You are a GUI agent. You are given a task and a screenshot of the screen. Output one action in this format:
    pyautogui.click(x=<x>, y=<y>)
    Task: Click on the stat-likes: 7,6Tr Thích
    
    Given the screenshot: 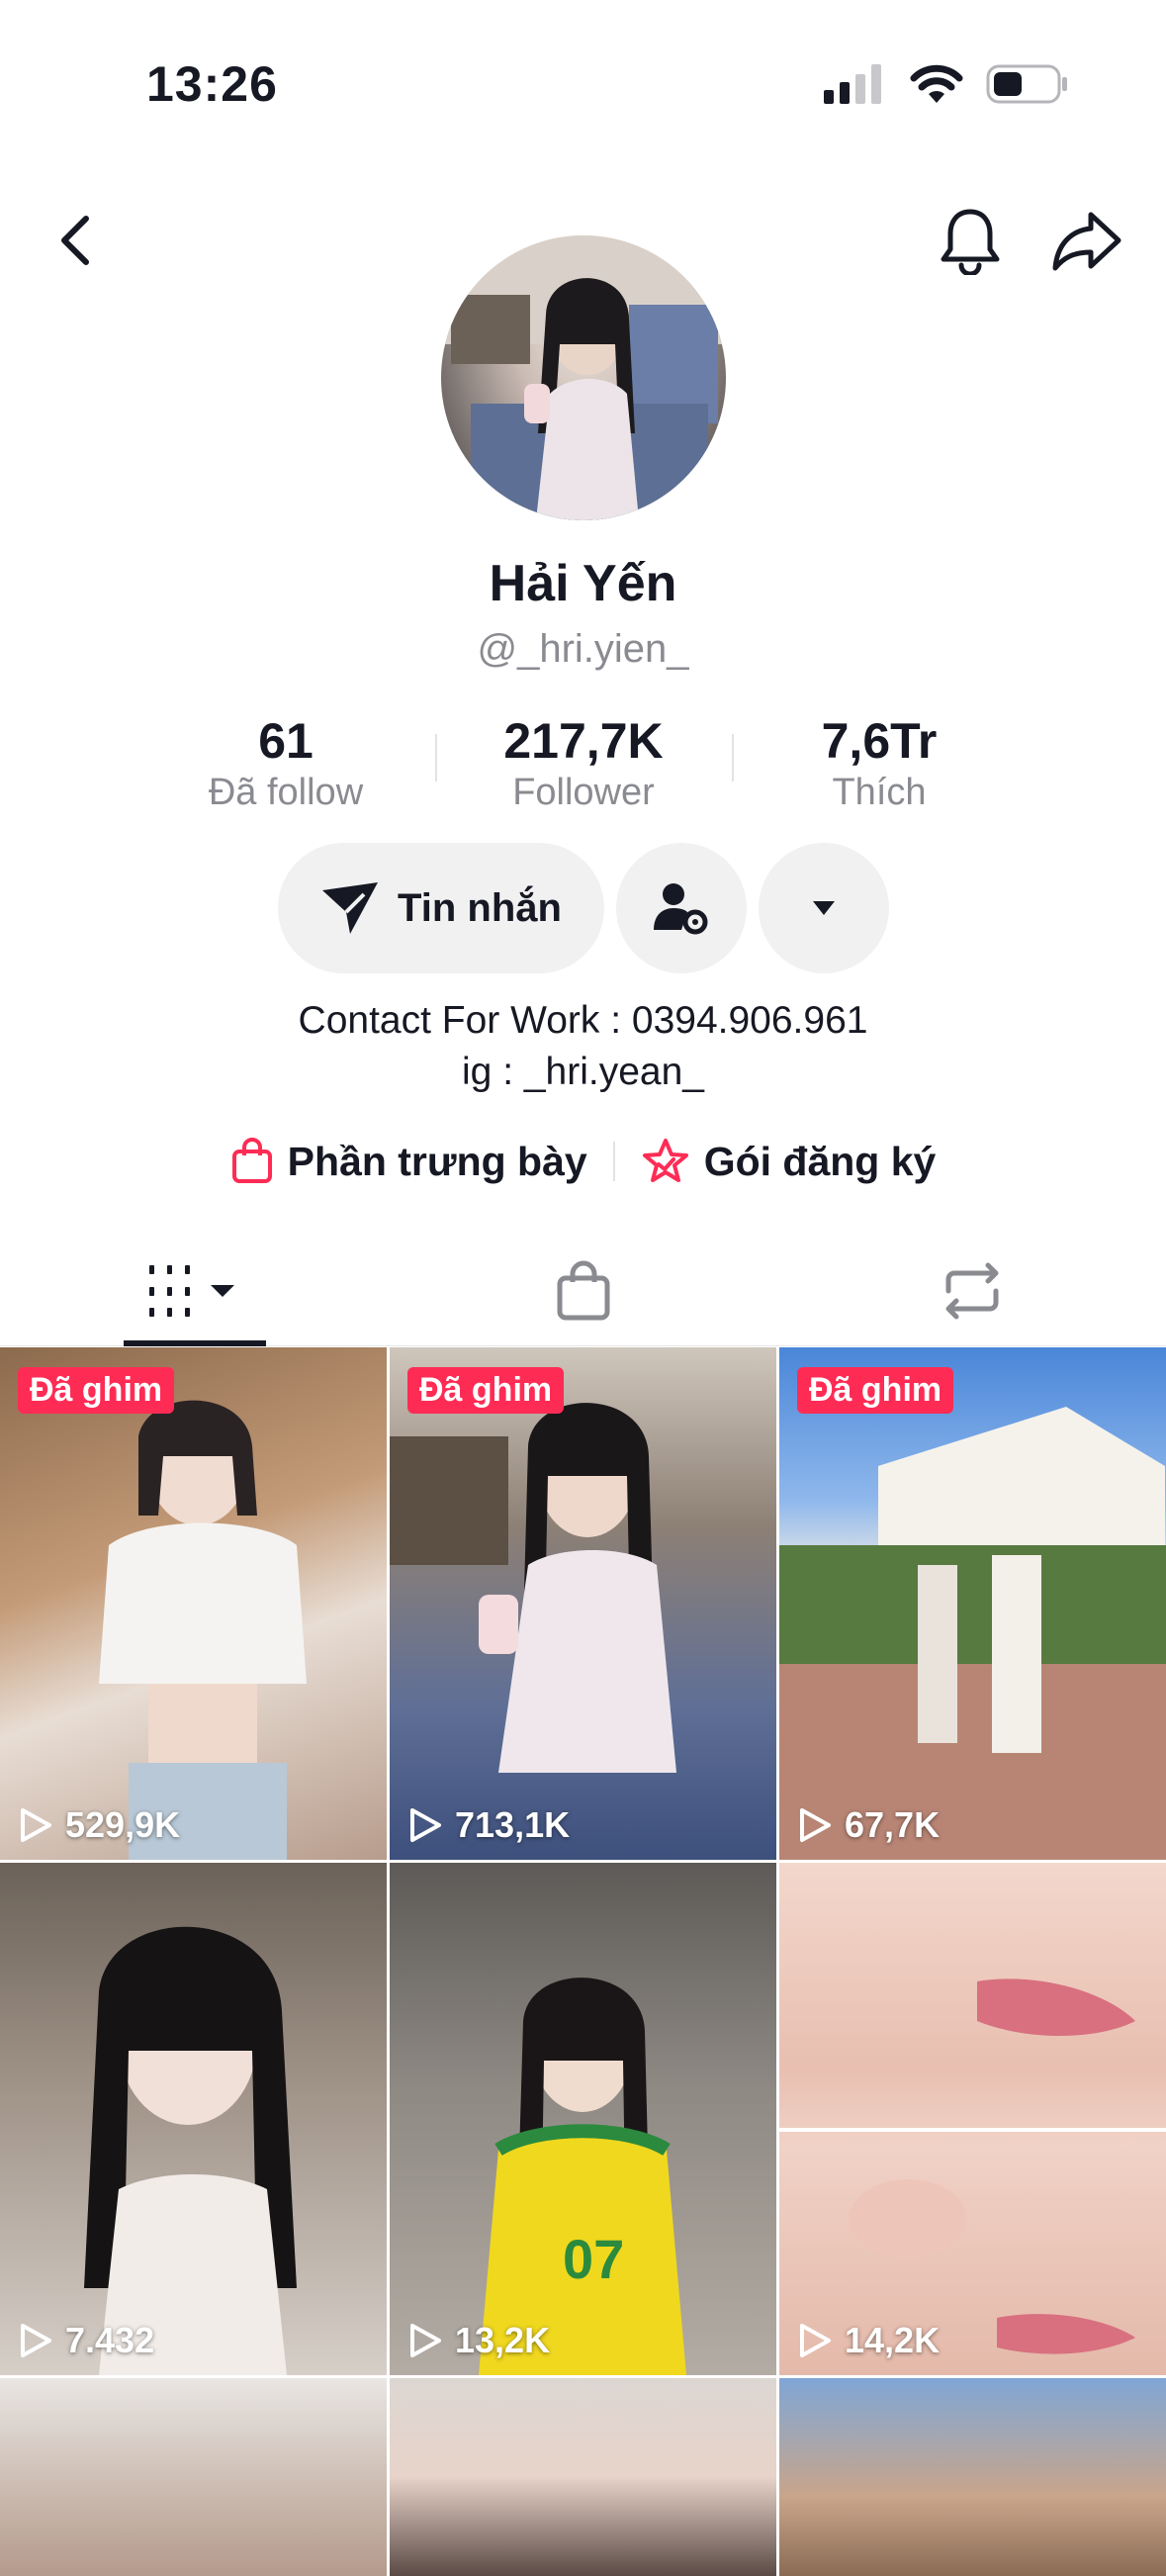 What is the action you would take?
    pyautogui.click(x=879, y=763)
    